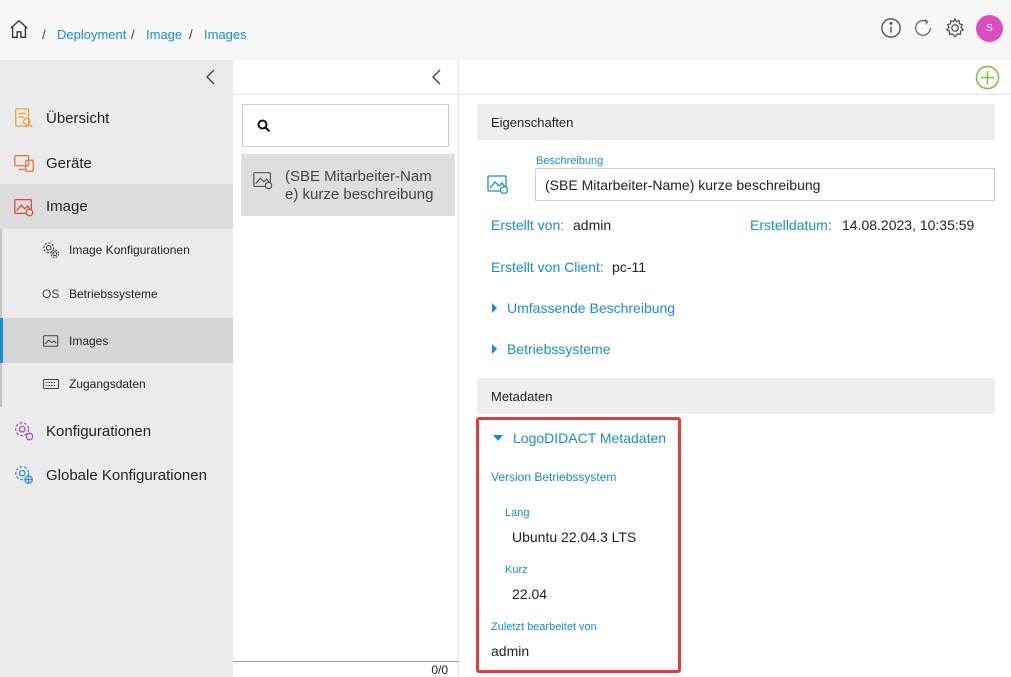 The width and height of the screenshot is (1011, 677). What do you see at coordinates (116, 163) in the screenshot?
I see `sidebar-item-geraete: Geräte` at bounding box center [116, 163].